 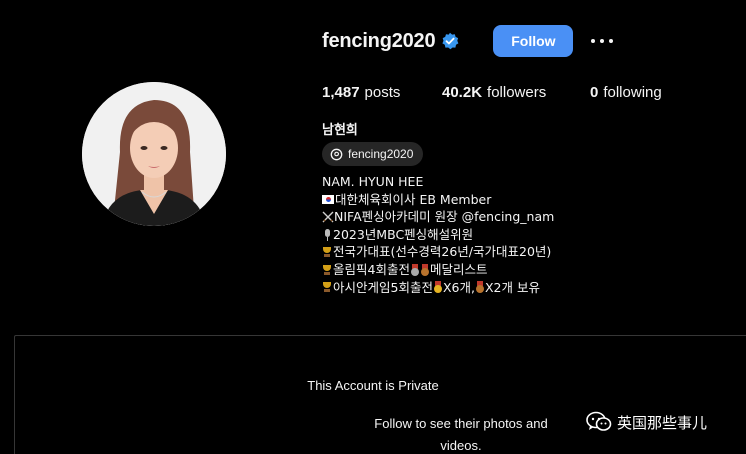 What do you see at coordinates (450, 41) in the screenshot?
I see `verified-badge-icon` at bounding box center [450, 41].